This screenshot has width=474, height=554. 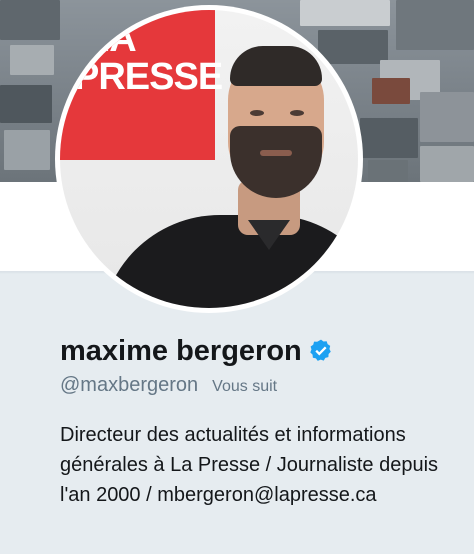 What do you see at coordinates (276, 66) in the screenshot?
I see `person-hair` at bounding box center [276, 66].